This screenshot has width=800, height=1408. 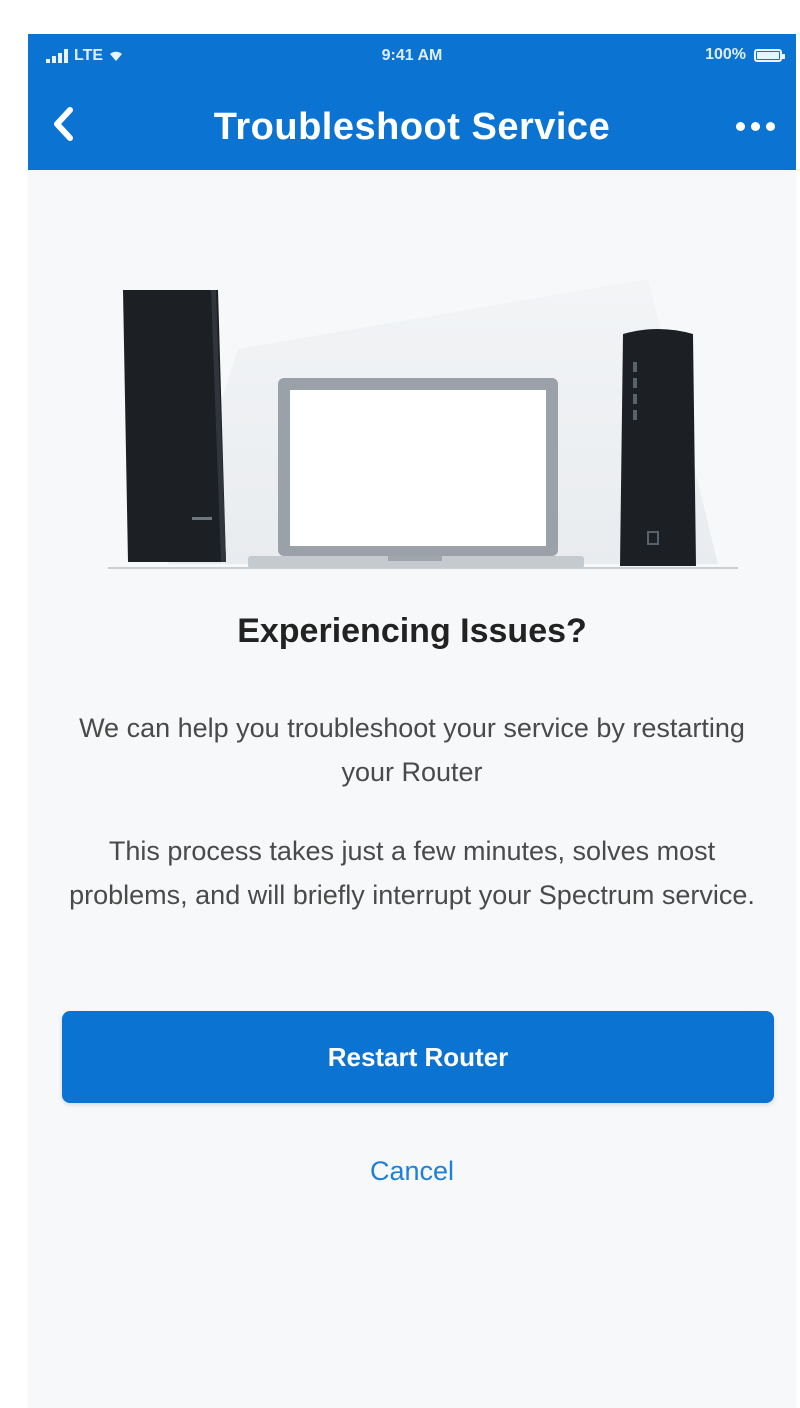 I want to click on more-options-button, so click(x=755, y=126).